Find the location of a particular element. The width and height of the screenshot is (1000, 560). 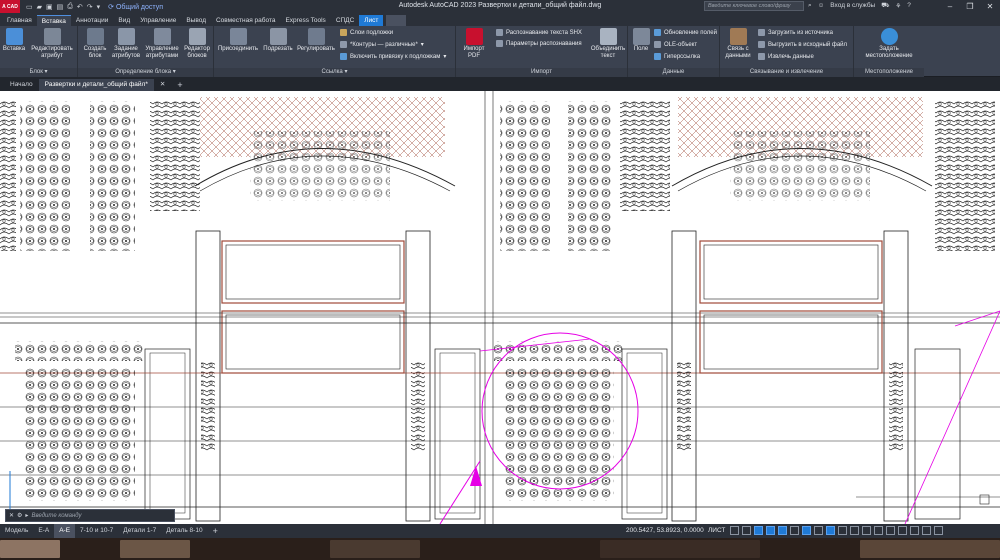

combine-text-button: Объединить текст is located at coordinates (608, 44).